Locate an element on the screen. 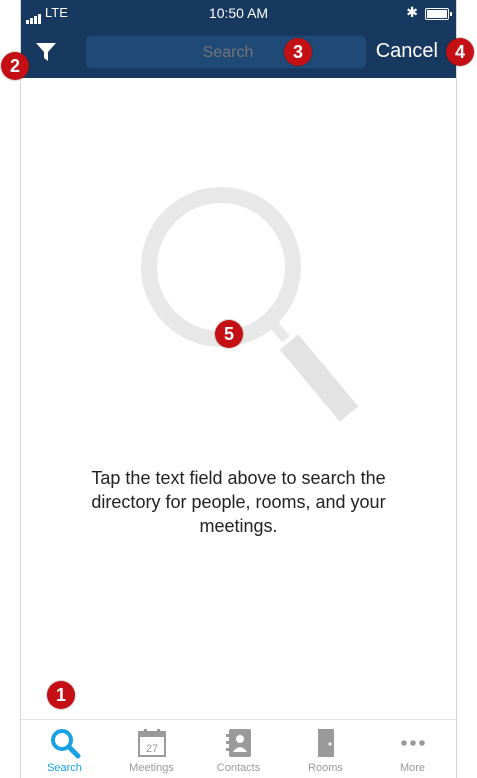 The width and height of the screenshot is (477, 778). top-bar: LTE 10:50 AM ✱ Cancel is located at coordinates (238, 39).